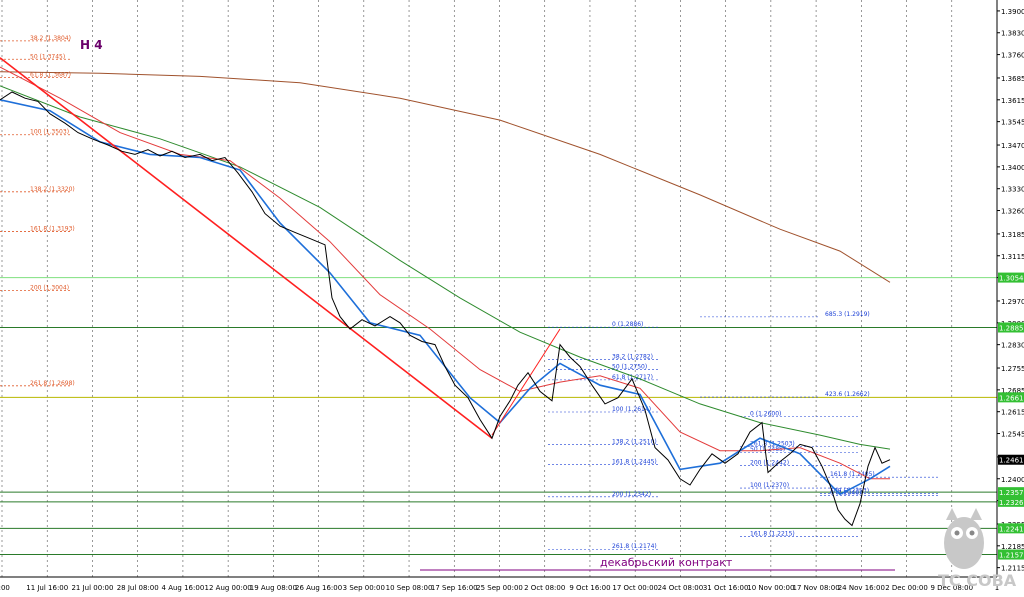 This screenshot has height=597, width=1024. Describe the element at coordinates (47, 56) in the screenshot. I see `fibo-label-left: 50 (1.3745)` at that location.